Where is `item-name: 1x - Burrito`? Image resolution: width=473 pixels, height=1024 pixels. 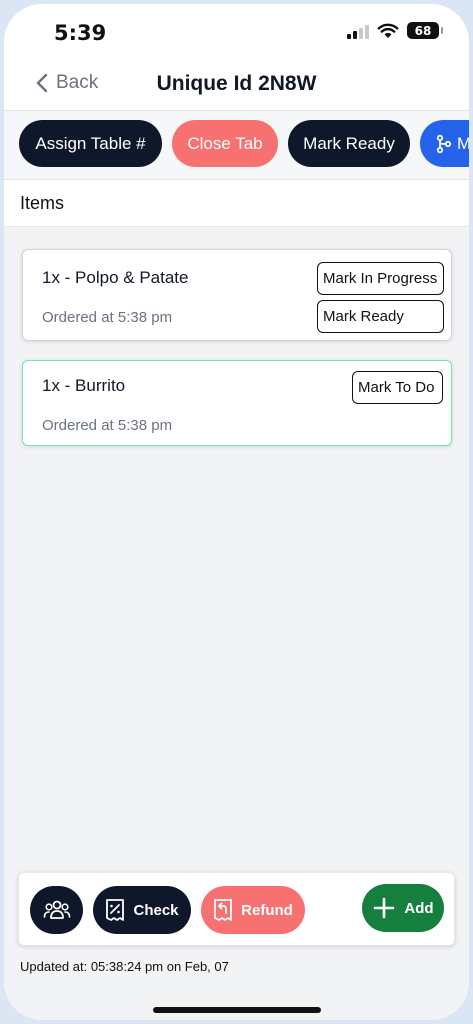
item-name: 1x - Burrito is located at coordinates (84, 385).